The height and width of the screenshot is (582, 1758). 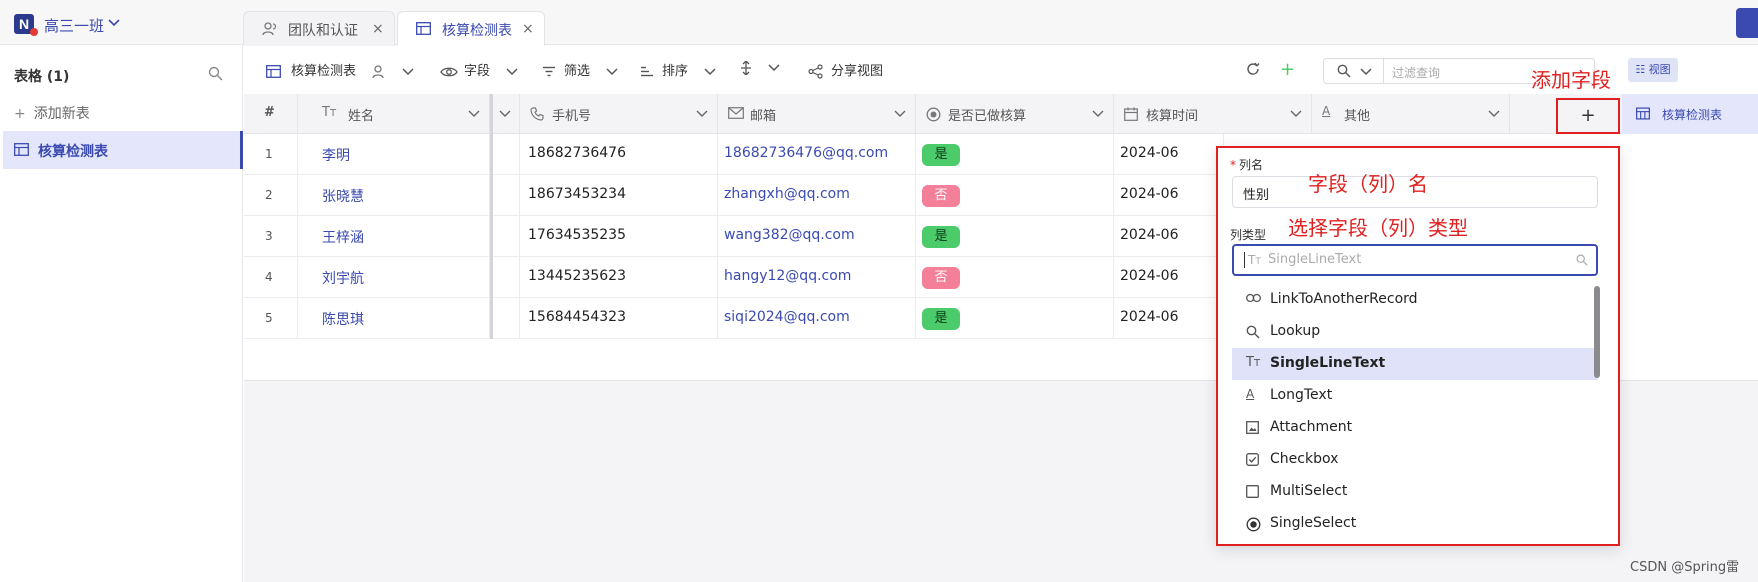 What do you see at coordinates (34, 32) in the screenshot?
I see `logo-badge` at bounding box center [34, 32].